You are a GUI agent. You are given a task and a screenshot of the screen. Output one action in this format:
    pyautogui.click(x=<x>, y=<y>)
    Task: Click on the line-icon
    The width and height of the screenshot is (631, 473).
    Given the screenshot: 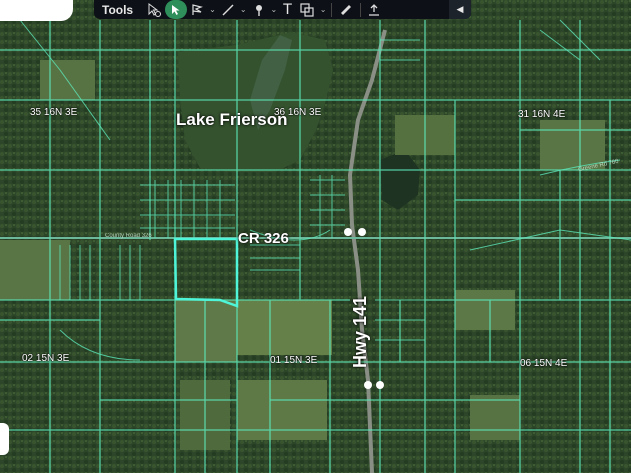 What is the action you would take?
    pyautogui.click(x=228, y=9)
    